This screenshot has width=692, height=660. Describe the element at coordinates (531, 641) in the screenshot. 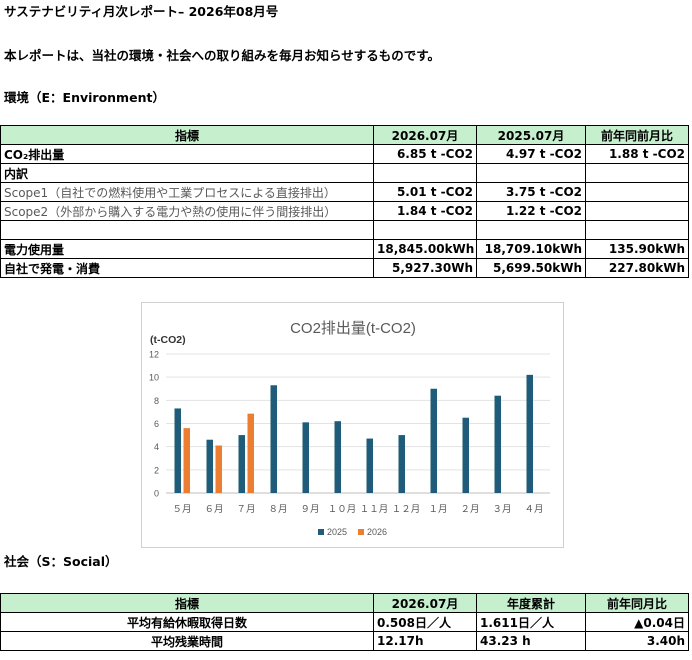

I see `cell: 43.23 h` at that location.